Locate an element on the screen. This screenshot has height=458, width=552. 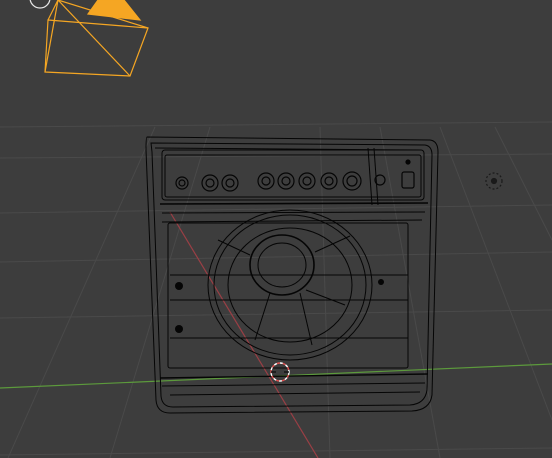
camera-icon is located at coordinates (89, 38).